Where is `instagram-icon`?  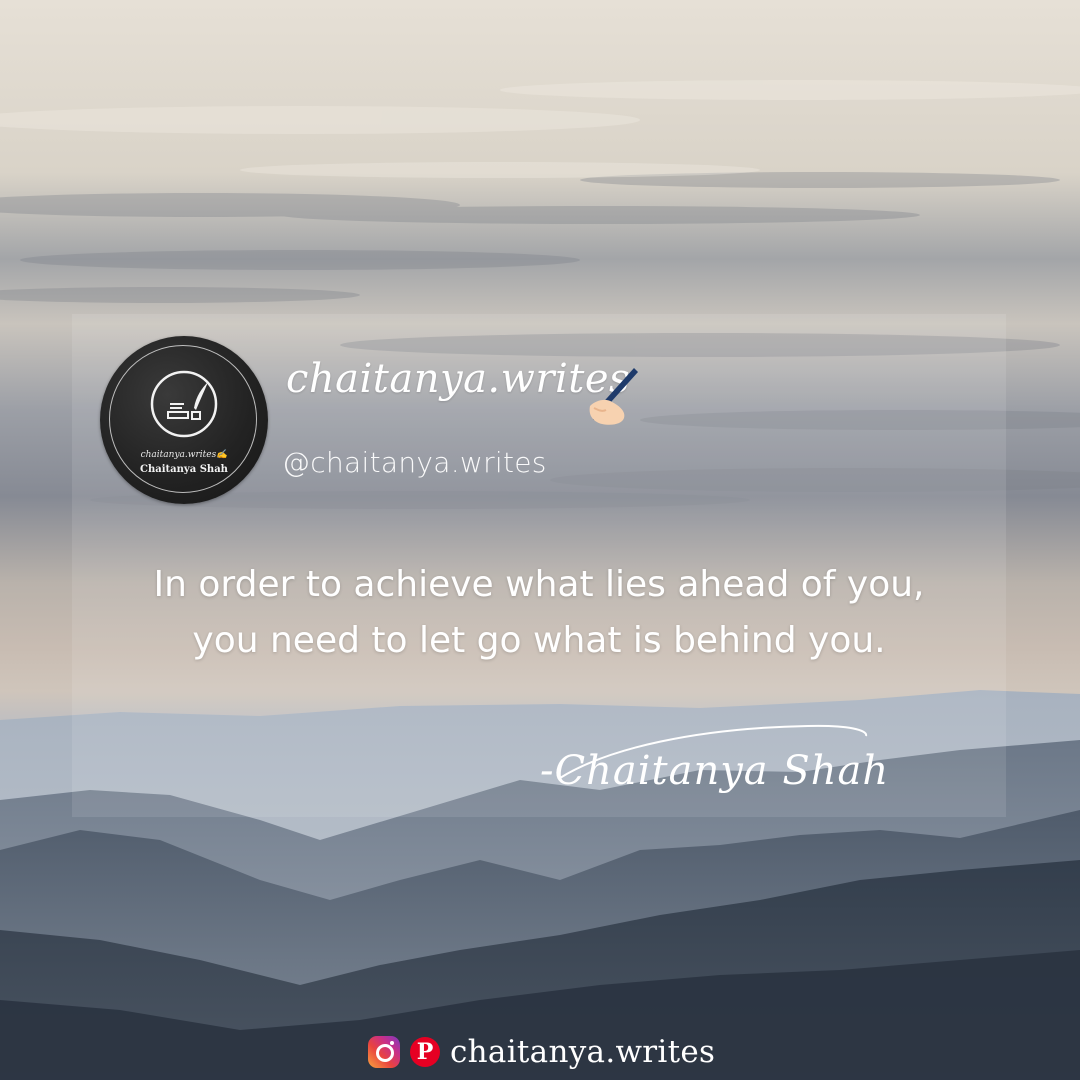
instagram-icon is located at coordinates (384, 1052).